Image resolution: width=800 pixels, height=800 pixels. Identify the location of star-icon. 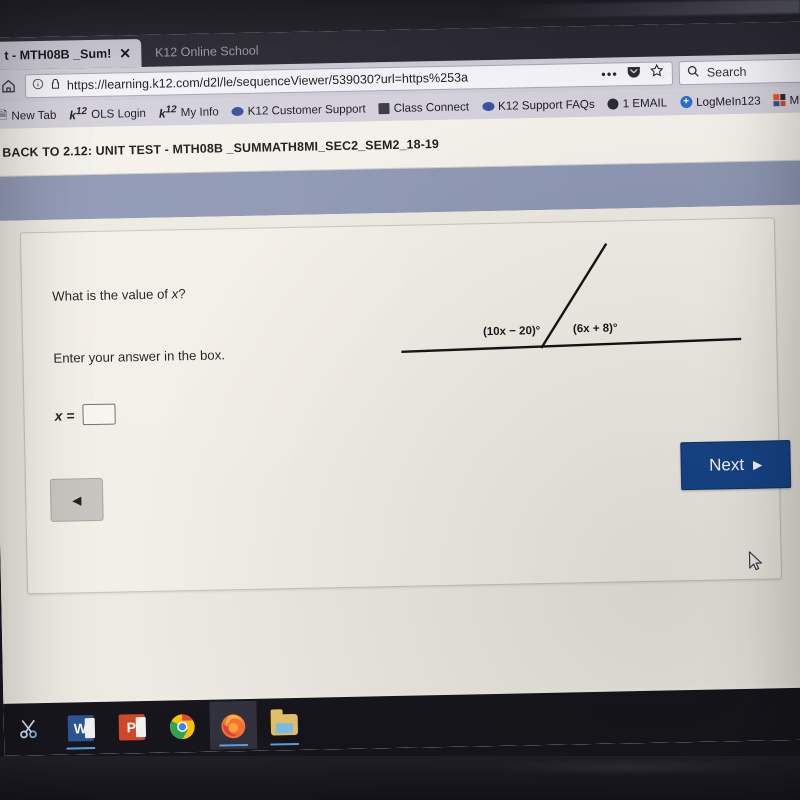
(657, 72).